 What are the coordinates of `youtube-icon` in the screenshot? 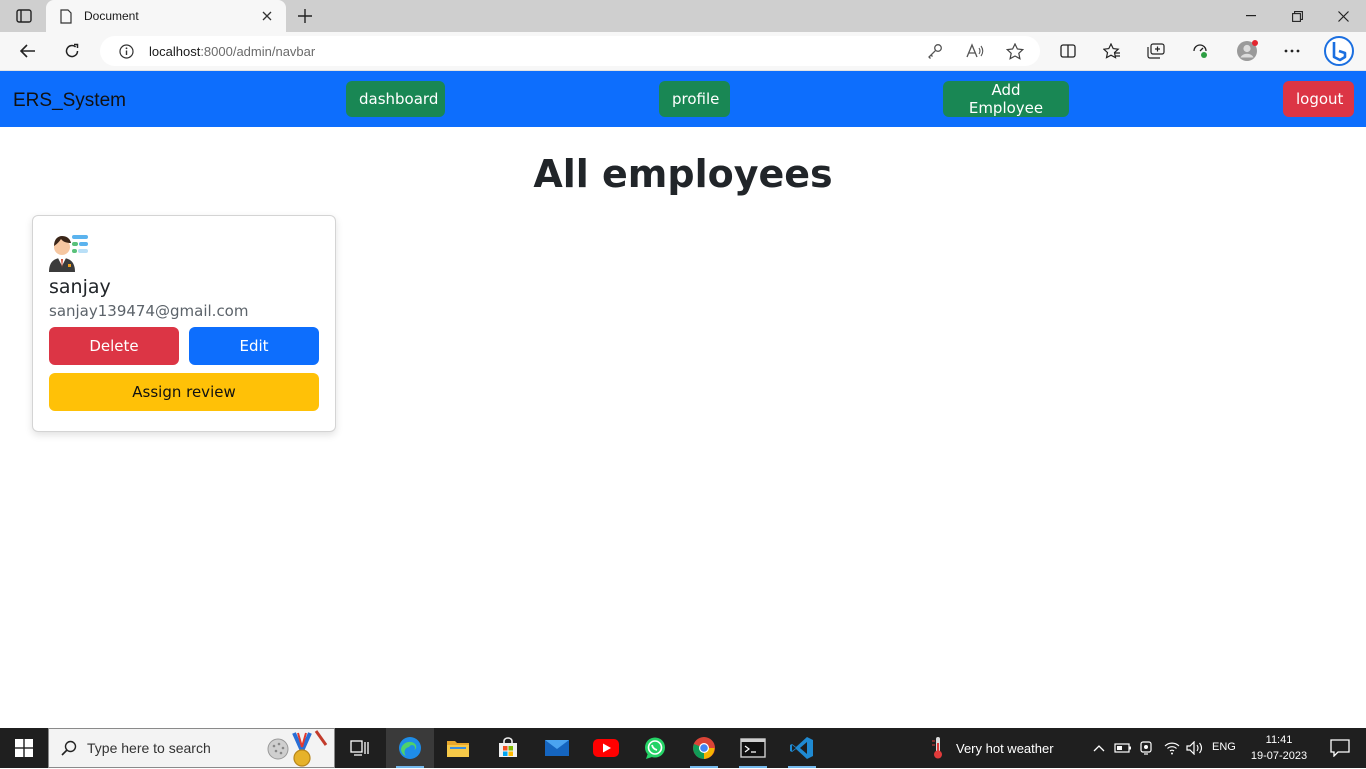 It's located at (606, 748).